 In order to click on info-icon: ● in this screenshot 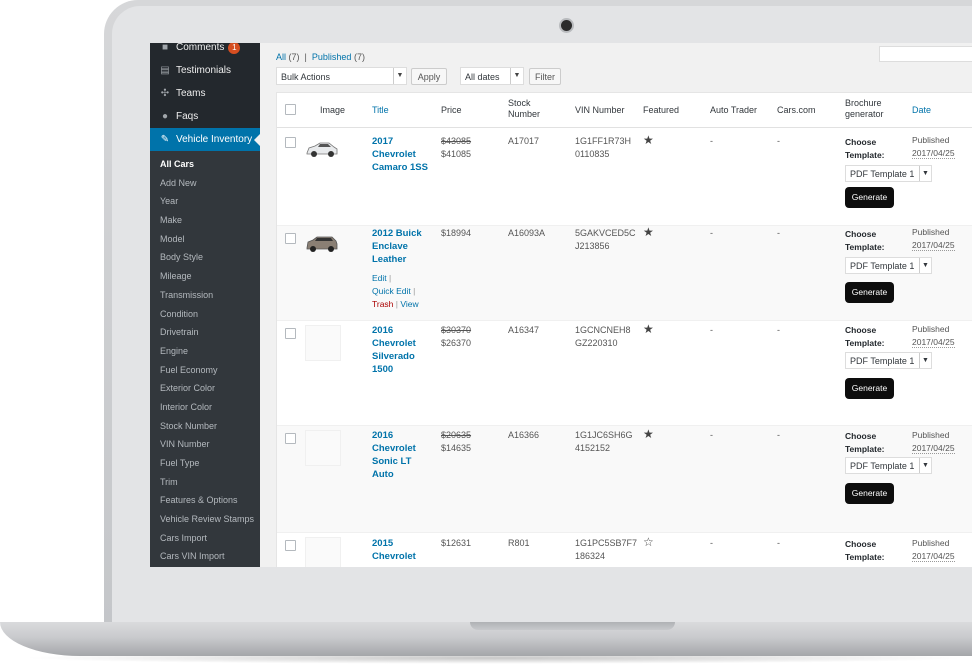, I will do `click(165, 116)`.